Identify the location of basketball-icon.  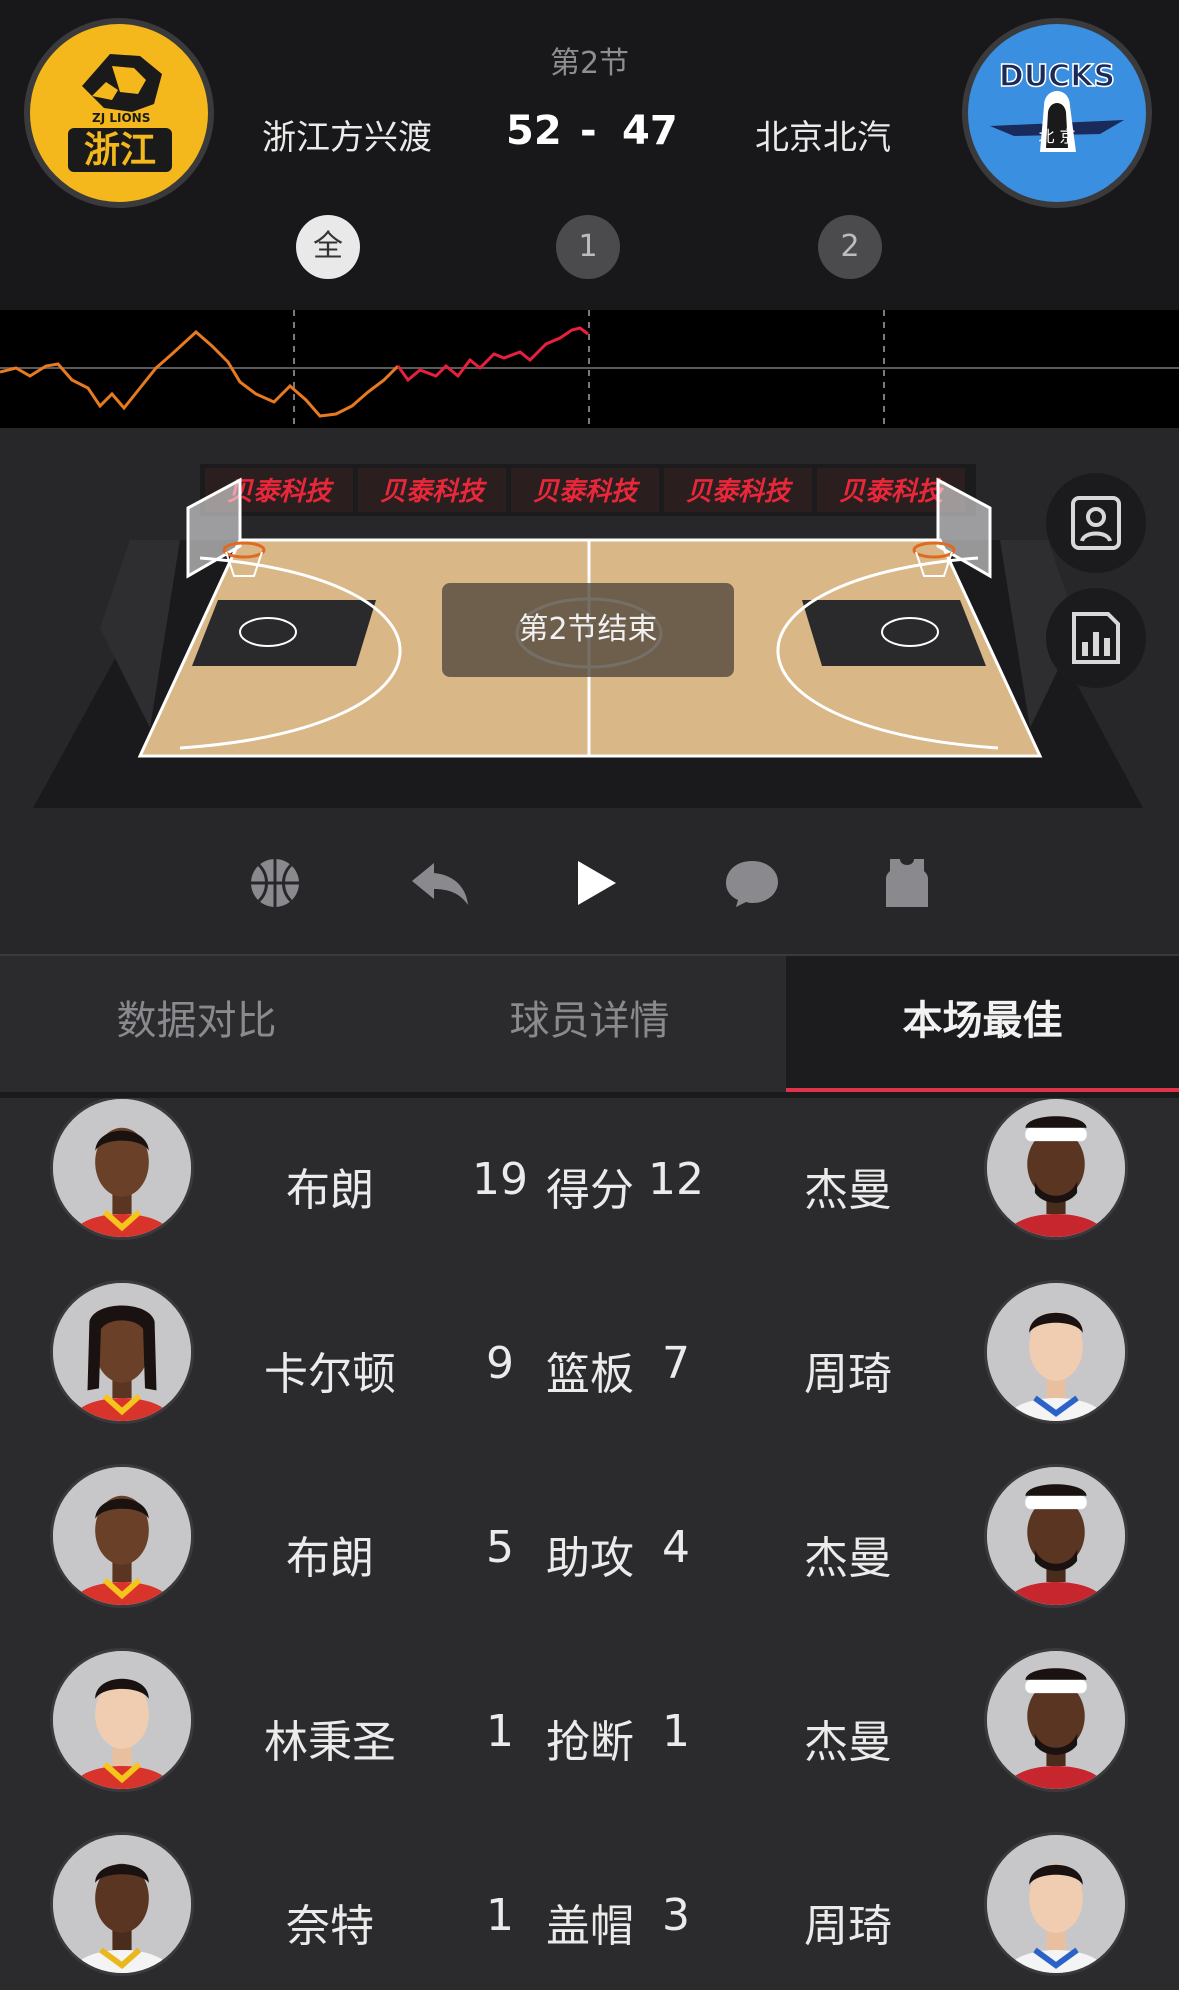
(275, 883).